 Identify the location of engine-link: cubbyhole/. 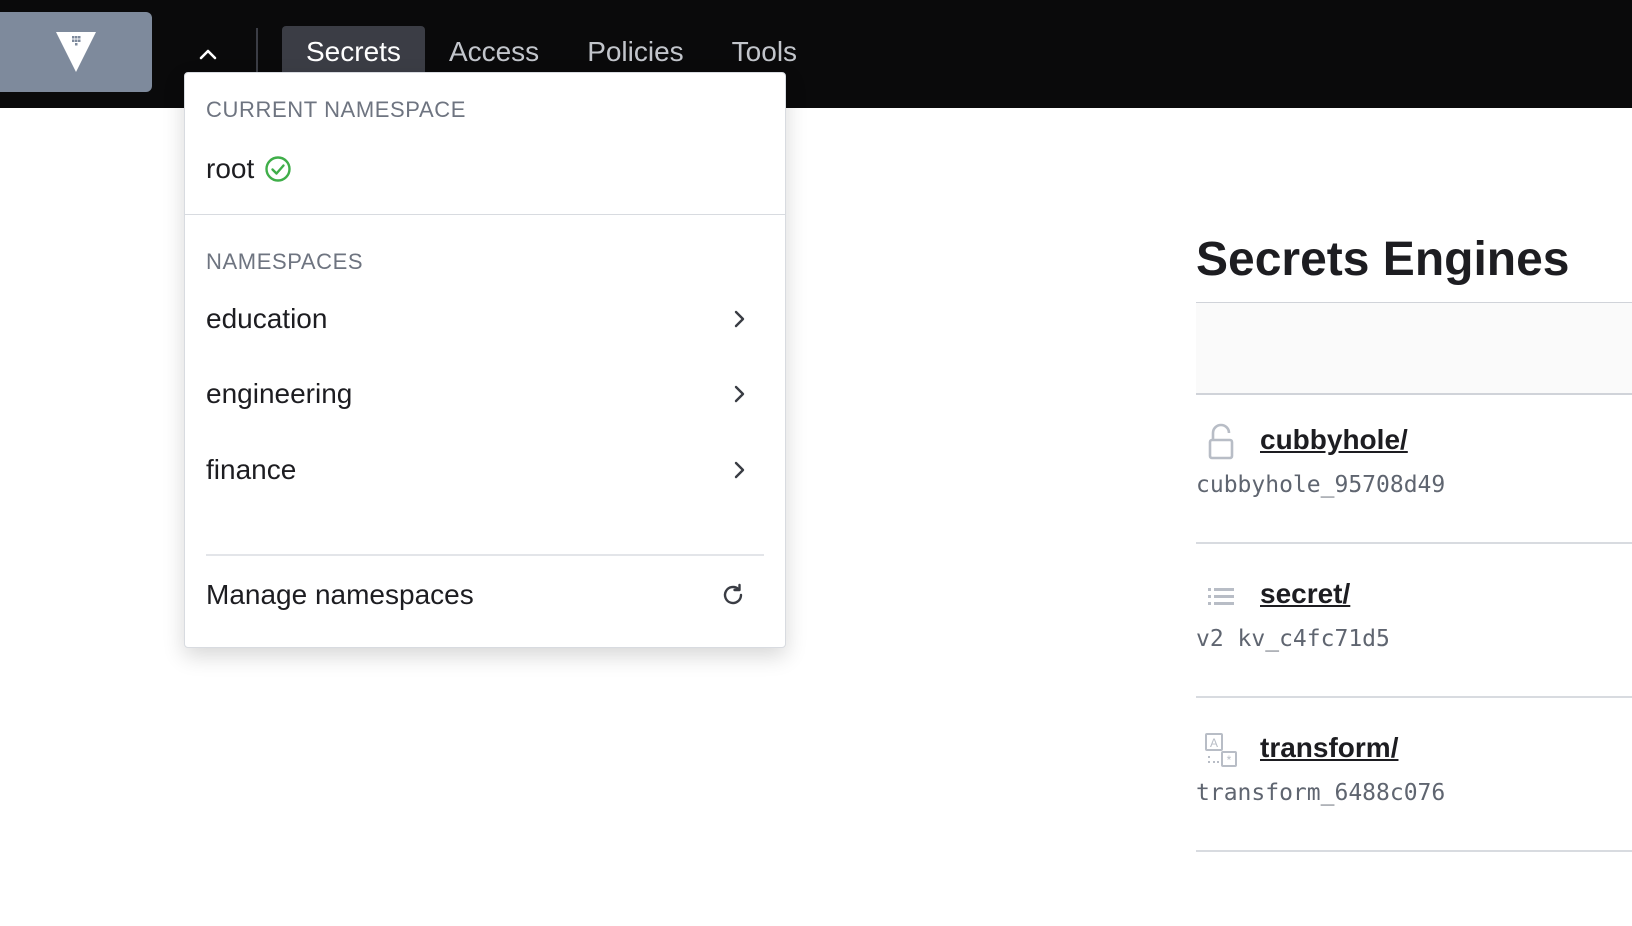
(1334, 440).